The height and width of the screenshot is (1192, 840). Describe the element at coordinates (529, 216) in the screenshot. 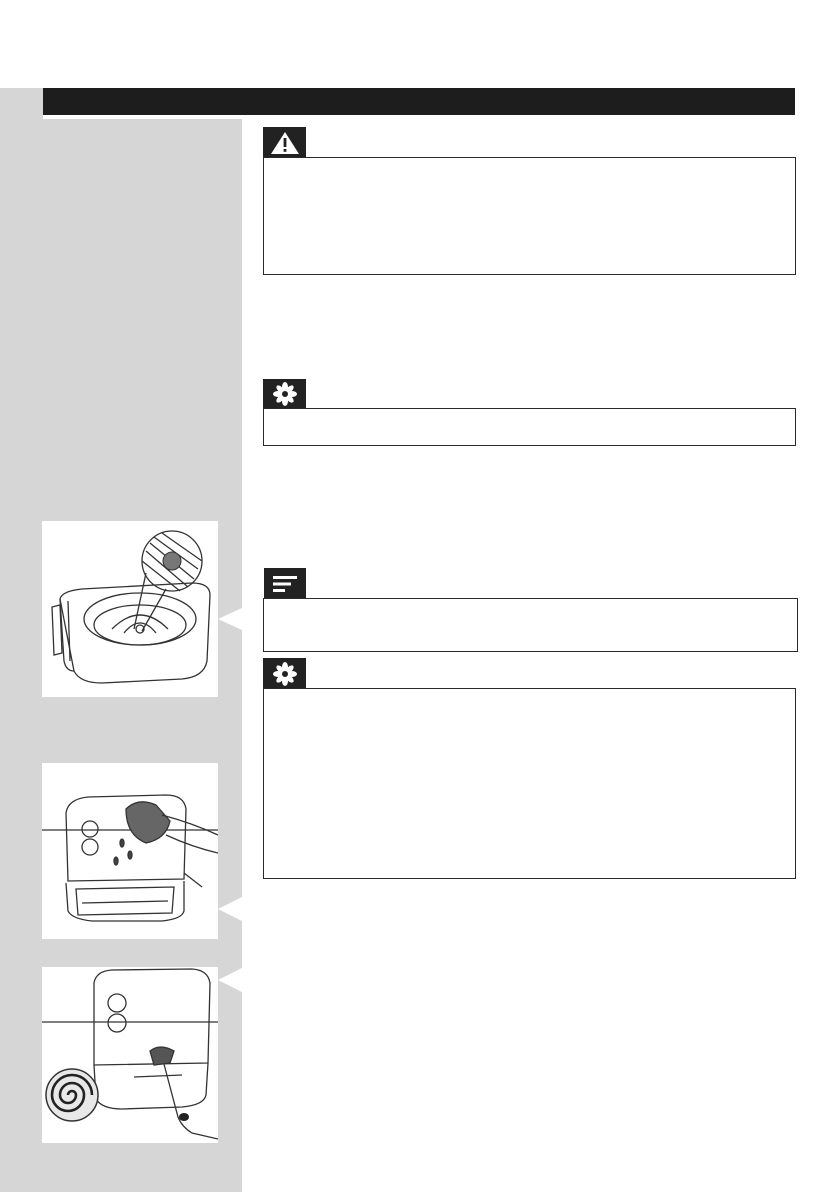

I see `warning-box` at that location.